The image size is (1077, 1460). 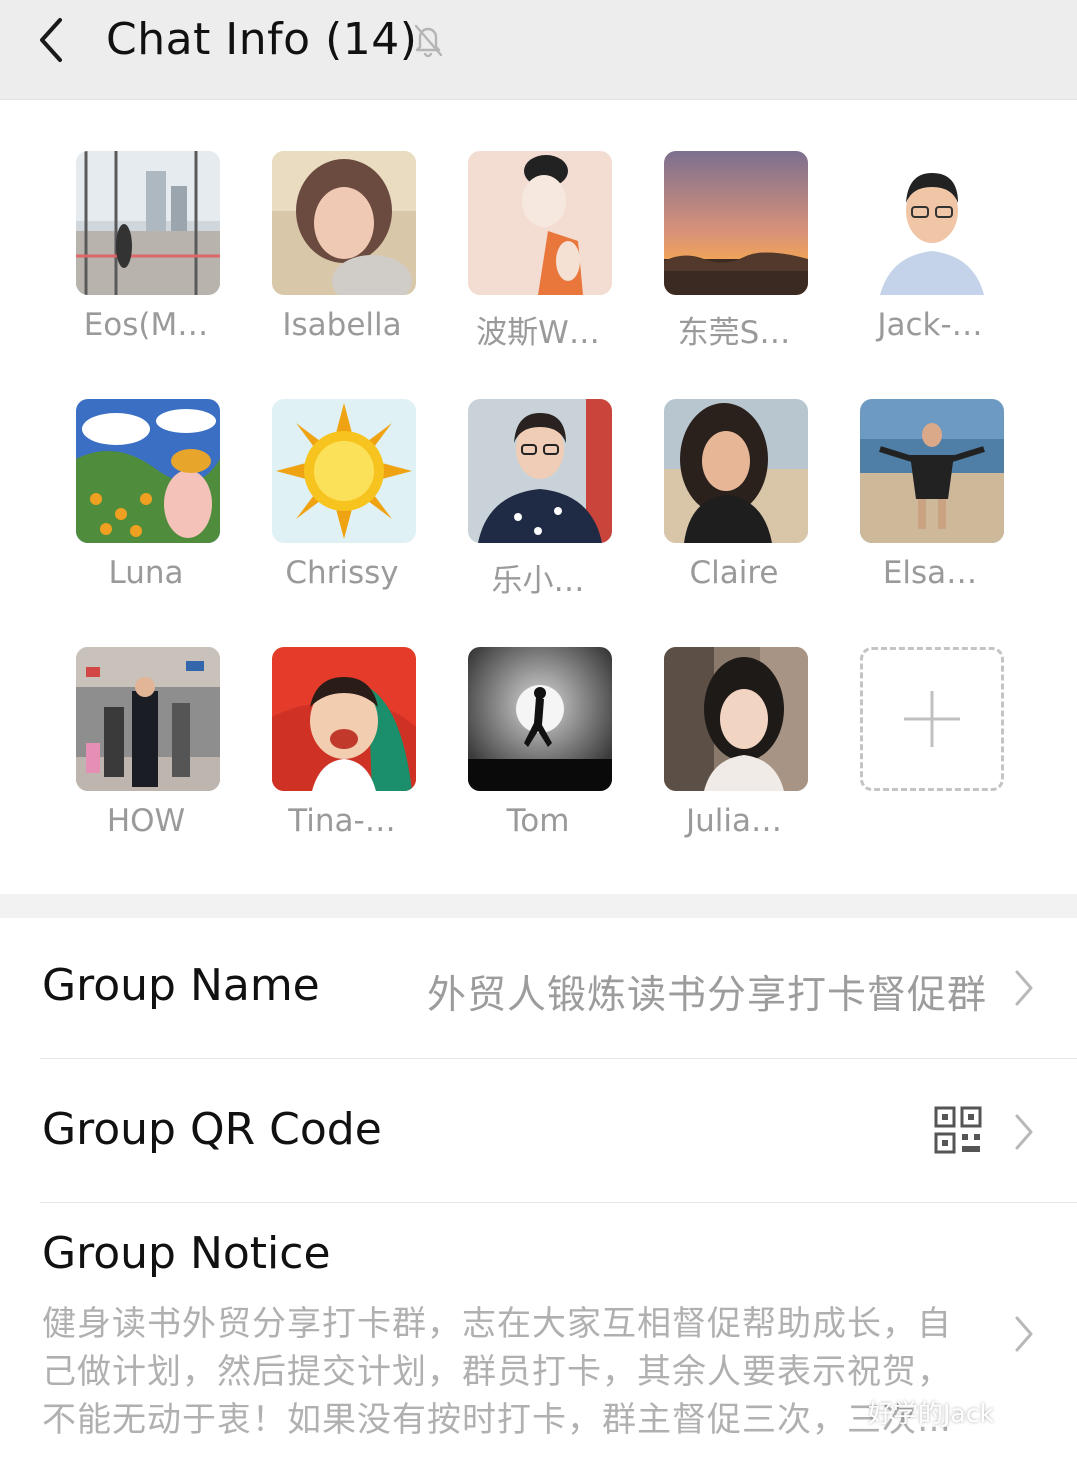 What do you see at coordinates (51, 40) in the screenshot?
I see `chevron-left-icon` at bounding box center [51, 40].